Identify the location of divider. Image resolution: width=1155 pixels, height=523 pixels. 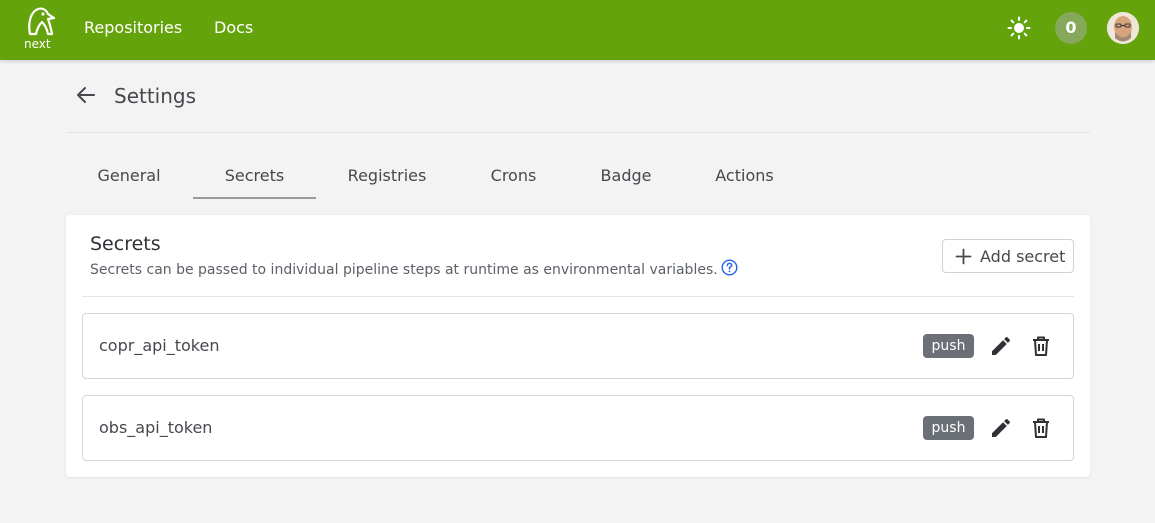
(578, 296).